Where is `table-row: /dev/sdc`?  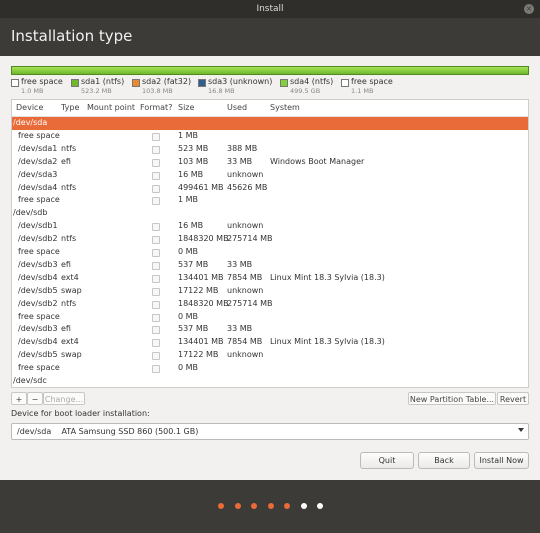
table-row: /dev/sdc is located at coordinates (270, 381).